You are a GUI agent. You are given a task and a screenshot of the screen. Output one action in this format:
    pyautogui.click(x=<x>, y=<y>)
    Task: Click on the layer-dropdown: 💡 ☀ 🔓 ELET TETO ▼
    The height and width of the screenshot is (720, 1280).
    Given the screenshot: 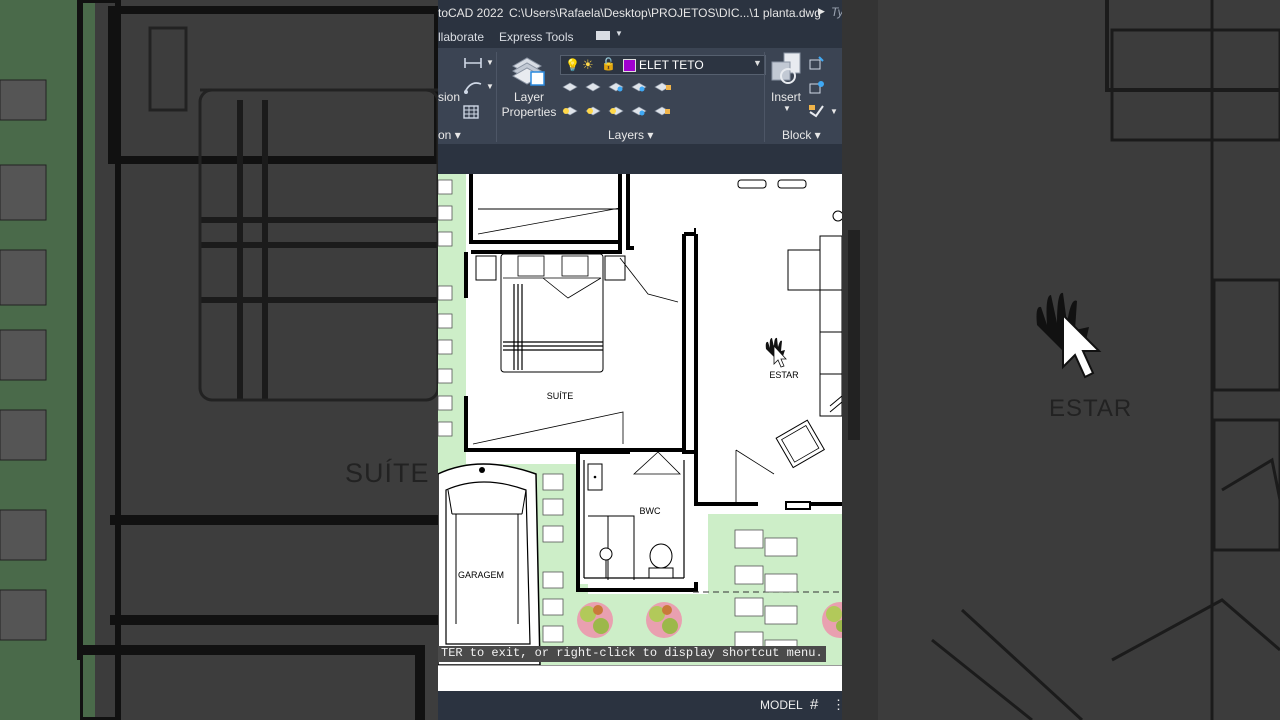 What is the action you would take?
    pyautogui.click(x=663, y=65)
    